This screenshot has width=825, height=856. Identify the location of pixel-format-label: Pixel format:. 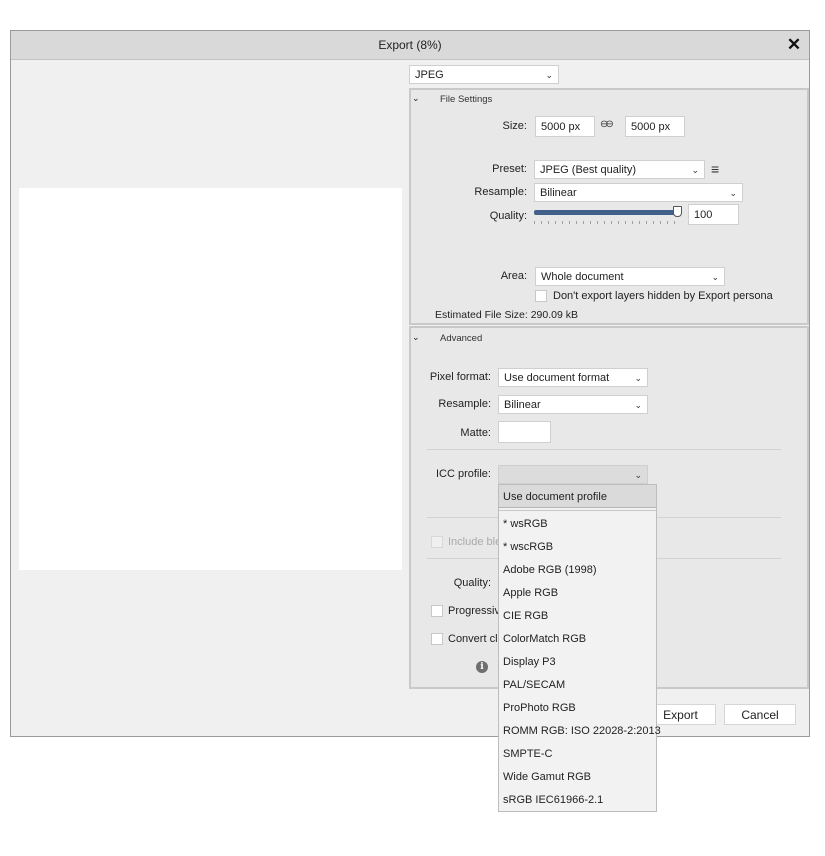
(460, 377).